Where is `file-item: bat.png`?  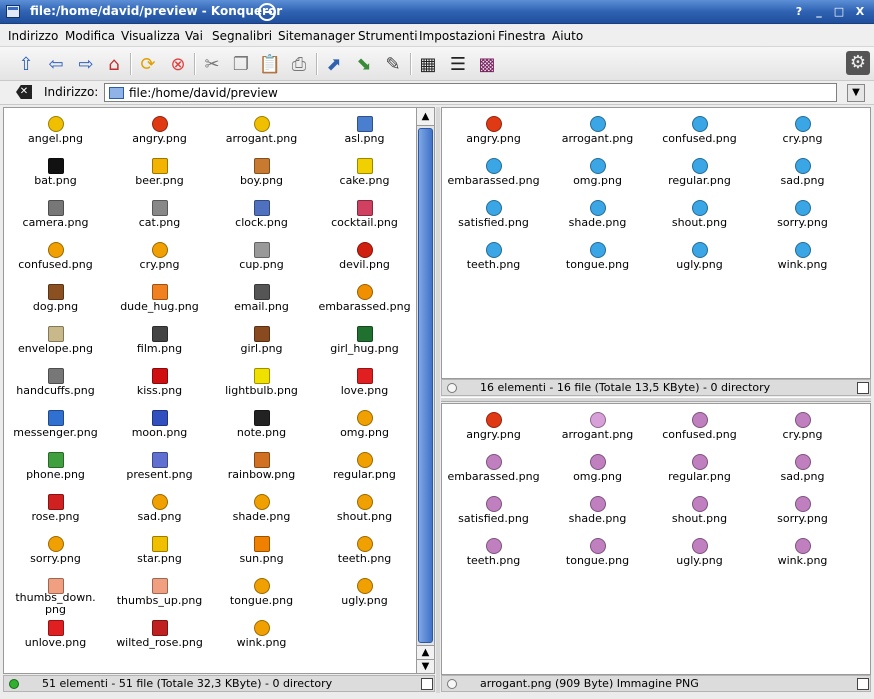 file-item: bat.png is located at coordinates (55, 173).